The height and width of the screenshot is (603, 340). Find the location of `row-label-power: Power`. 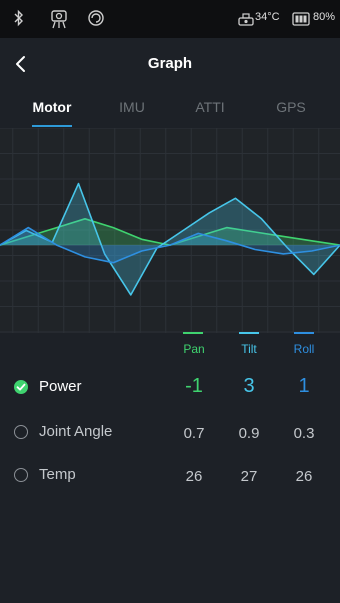

row-label-power: Power is located at coordinates (60, 386).